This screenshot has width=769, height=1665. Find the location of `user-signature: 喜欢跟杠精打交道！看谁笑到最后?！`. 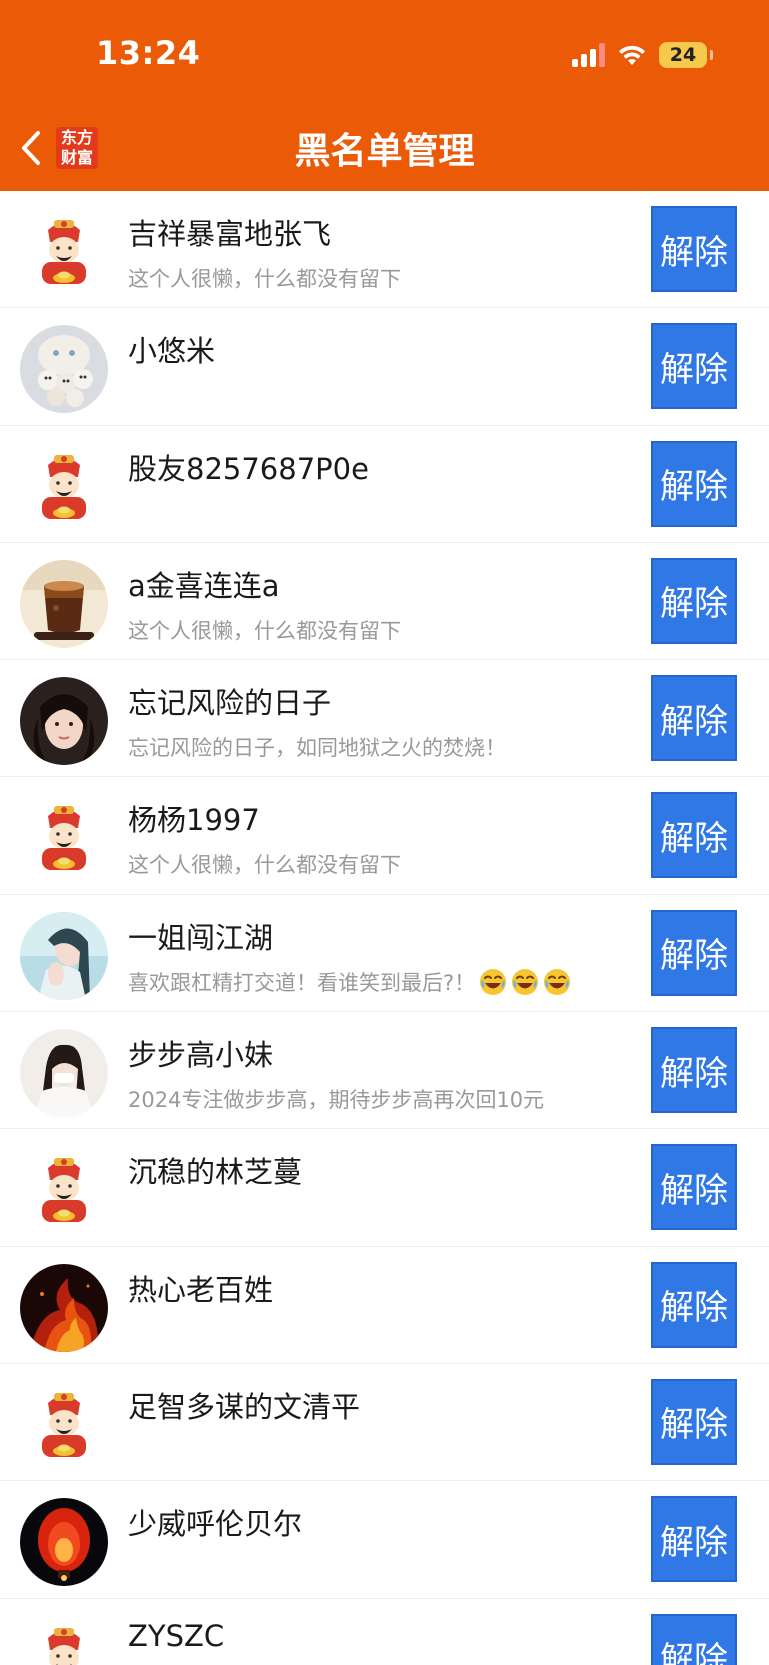

user-signature: 喜欢跟杠精打交道！看谁笑到最后?！ is located at coordinates (349, 982).